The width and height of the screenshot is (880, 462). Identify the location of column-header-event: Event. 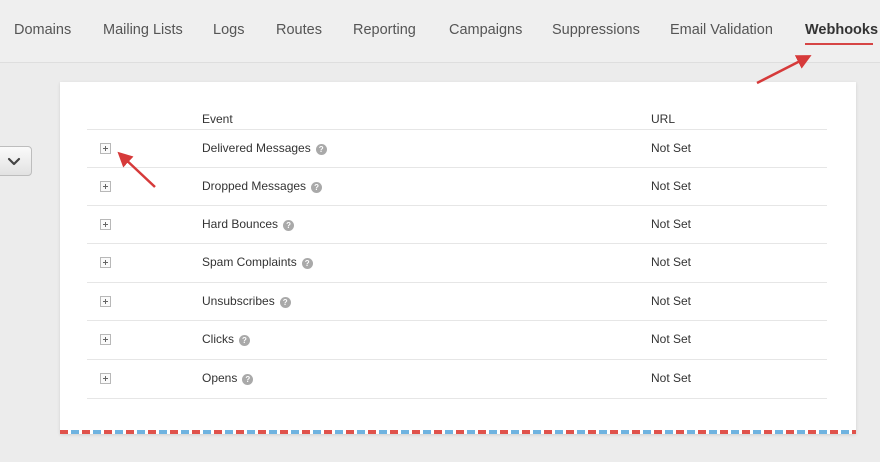
(217, 119).